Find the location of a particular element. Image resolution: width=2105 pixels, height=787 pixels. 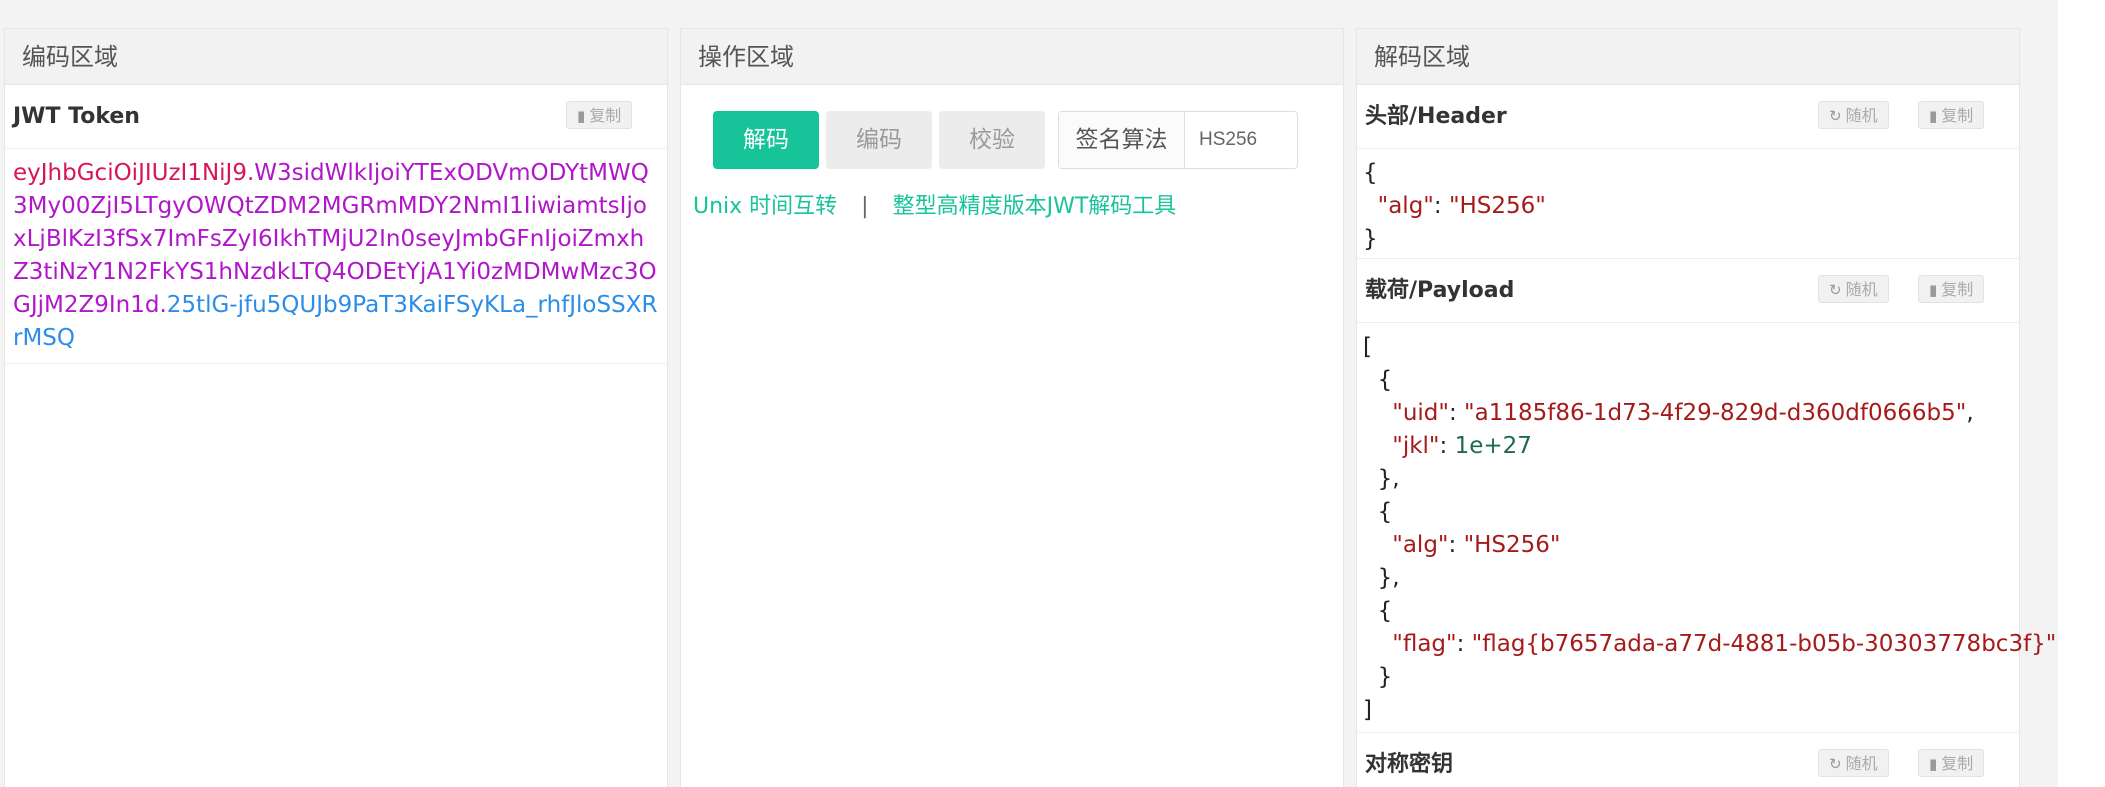

tool-links: Unix 时间互转 | 整型高精度版本JWT解码工具 is located at coordinates (934, 207).